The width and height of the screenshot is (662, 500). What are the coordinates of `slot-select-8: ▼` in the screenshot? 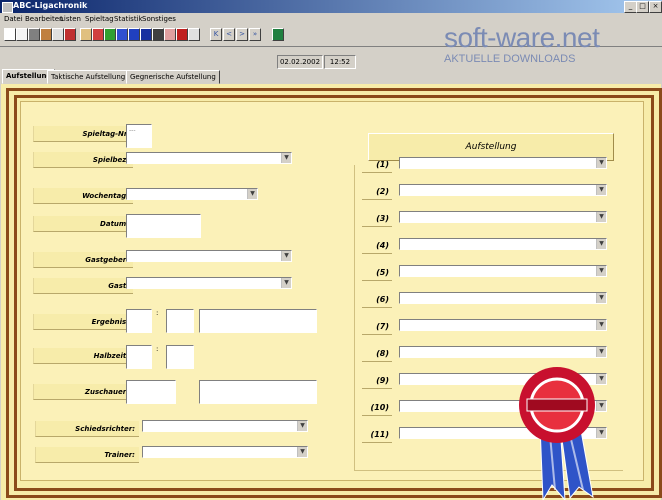 It's located at (503, 352).